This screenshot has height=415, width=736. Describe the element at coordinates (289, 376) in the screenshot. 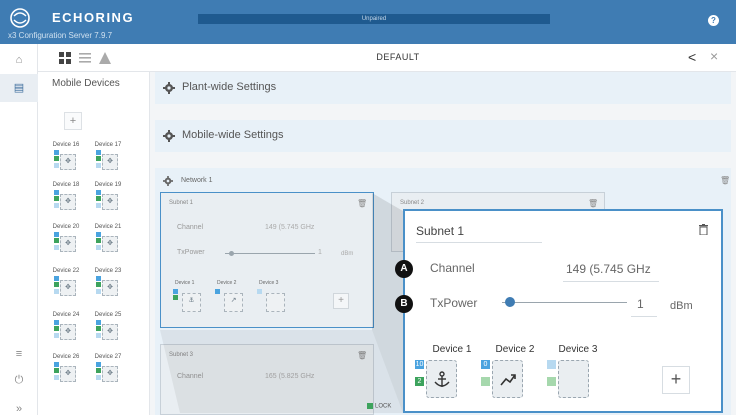

I see `channel-value: 165 (5.825 GHz` at that location.